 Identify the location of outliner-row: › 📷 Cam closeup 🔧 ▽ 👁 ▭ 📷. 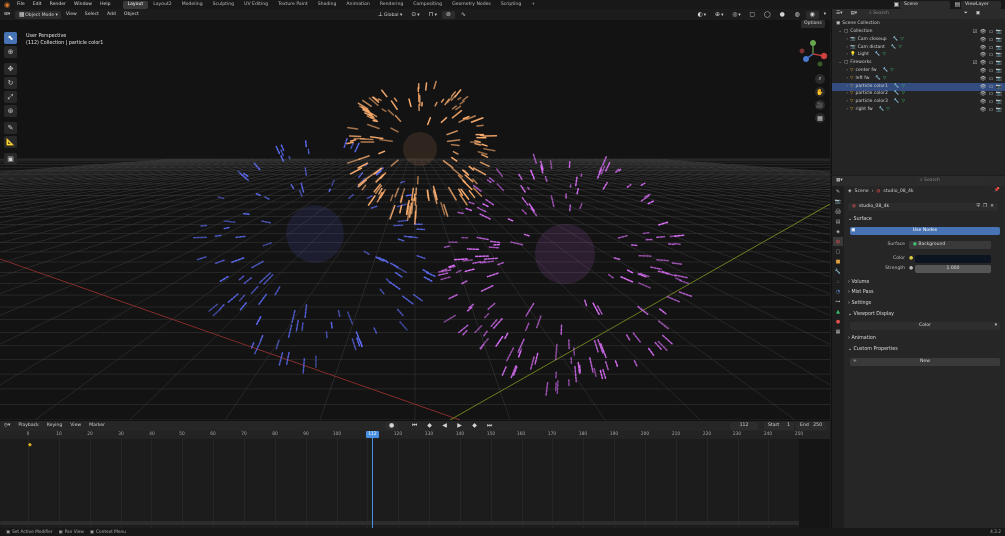
(918, 40).